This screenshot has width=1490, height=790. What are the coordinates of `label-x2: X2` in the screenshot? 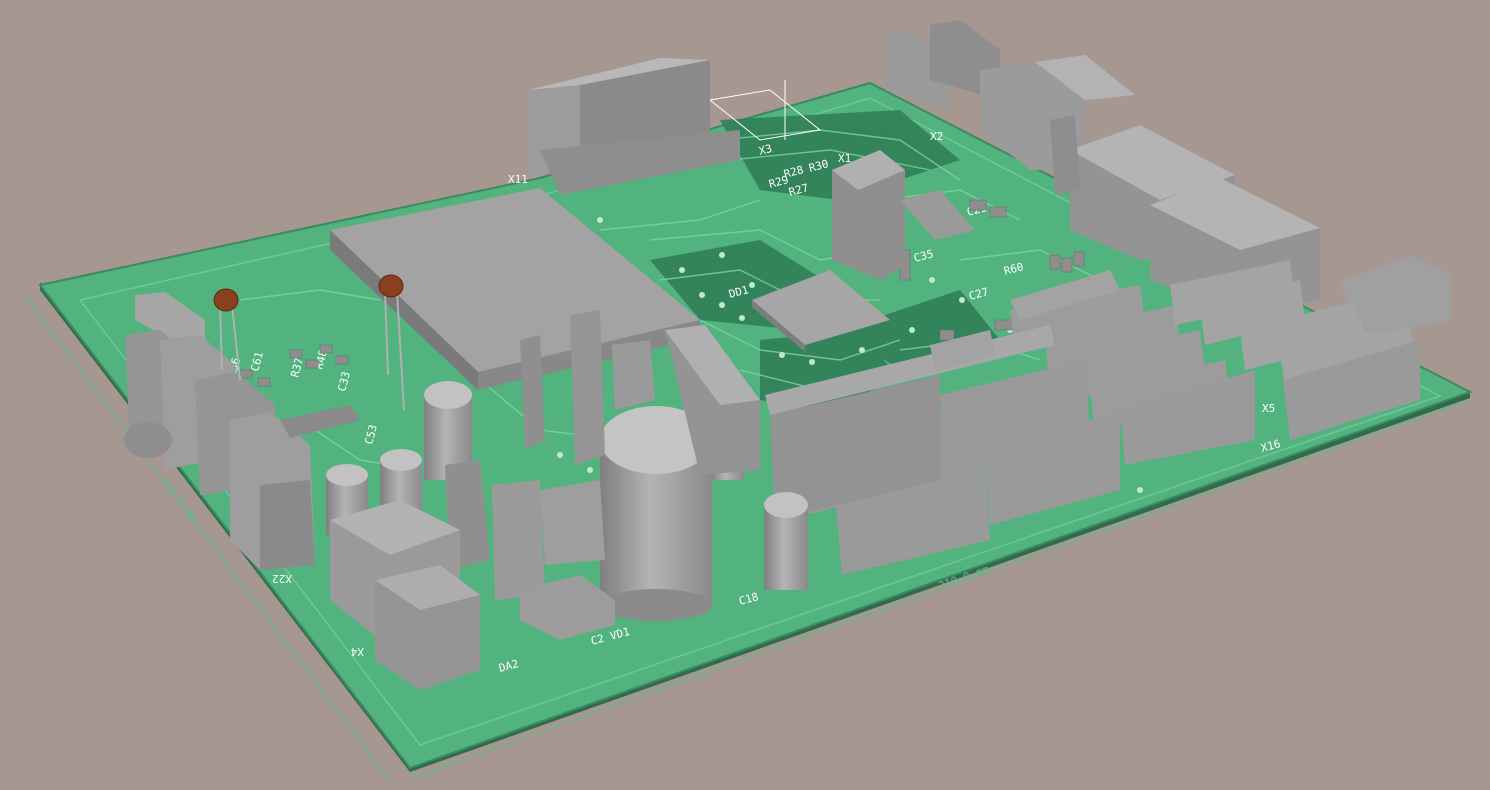 It's located at (936, 136).